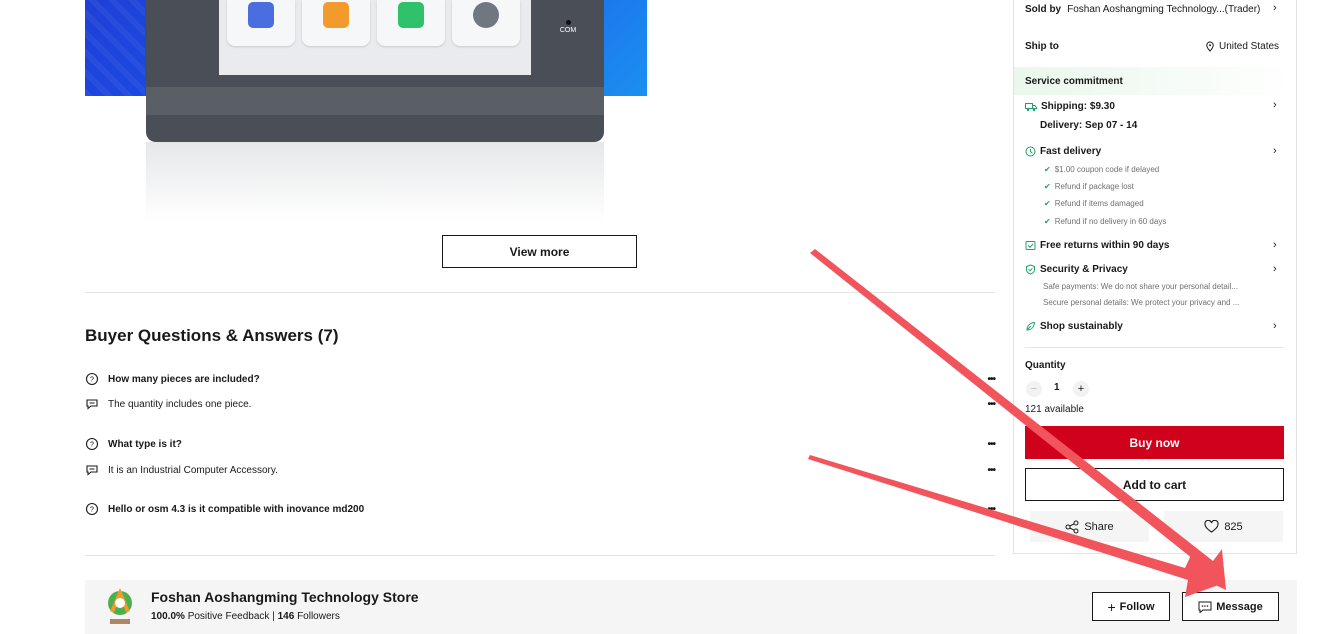 Image resolution: width=1325 pixels, height=634 pixels. Describe the element at coordinates (1099, 526) in the screenshot. I see `share-label: Share` at that location.